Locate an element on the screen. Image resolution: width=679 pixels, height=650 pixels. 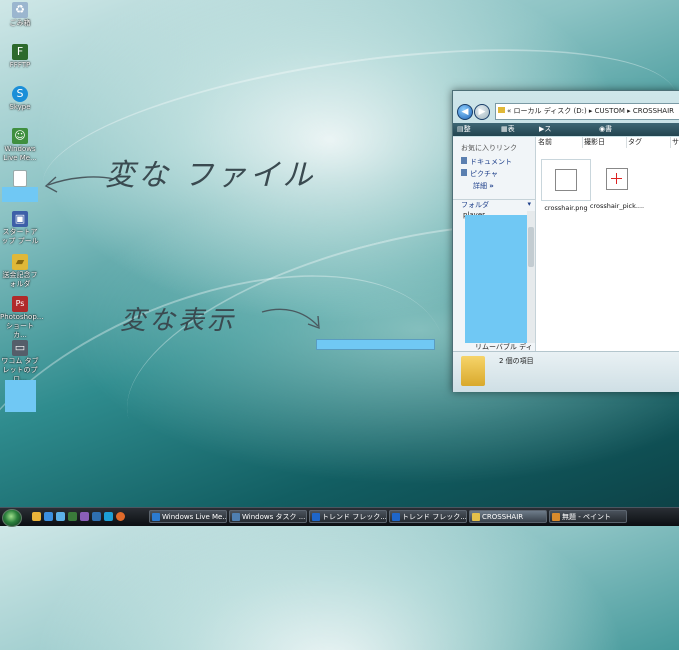
startup-icon: ▣ is located at coordinates (20, 219).